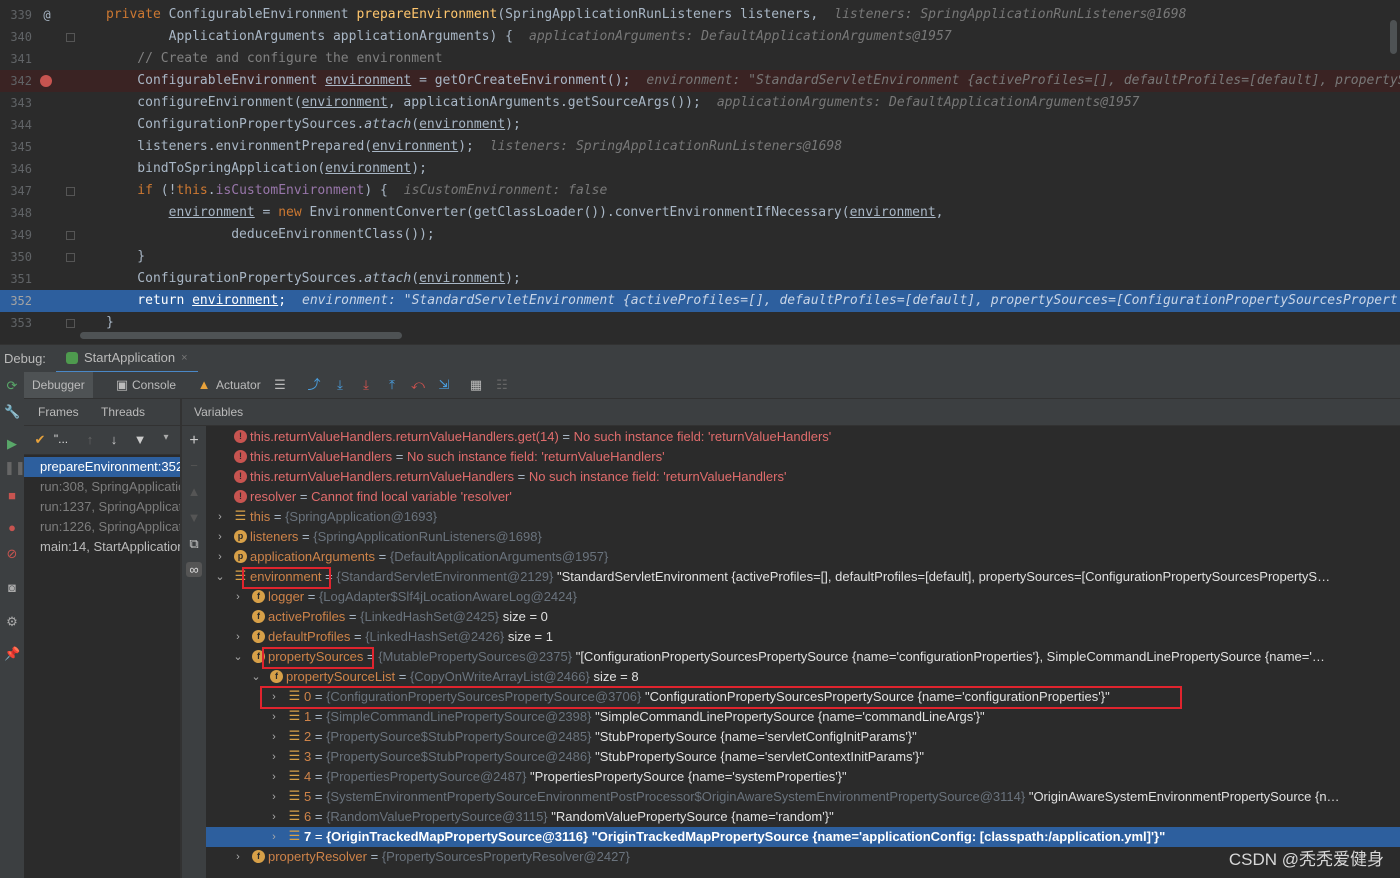  What do you see at coordinates (12, 496) in the screenshot?
I see `stop-icon: ■` at bounding box center [12, 496].